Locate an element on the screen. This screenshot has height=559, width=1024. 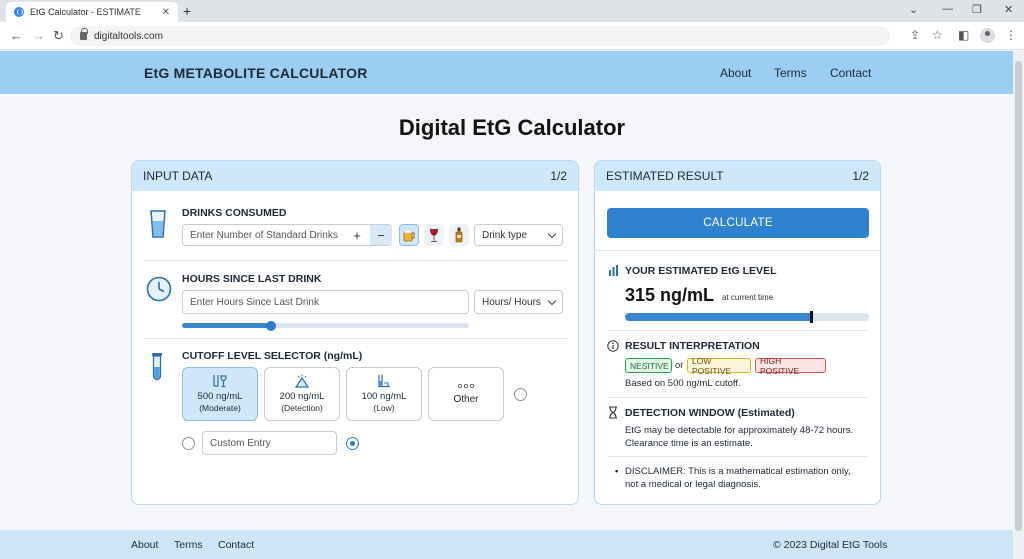
share-icon: ⇪ is located at coordinates (915, 35).